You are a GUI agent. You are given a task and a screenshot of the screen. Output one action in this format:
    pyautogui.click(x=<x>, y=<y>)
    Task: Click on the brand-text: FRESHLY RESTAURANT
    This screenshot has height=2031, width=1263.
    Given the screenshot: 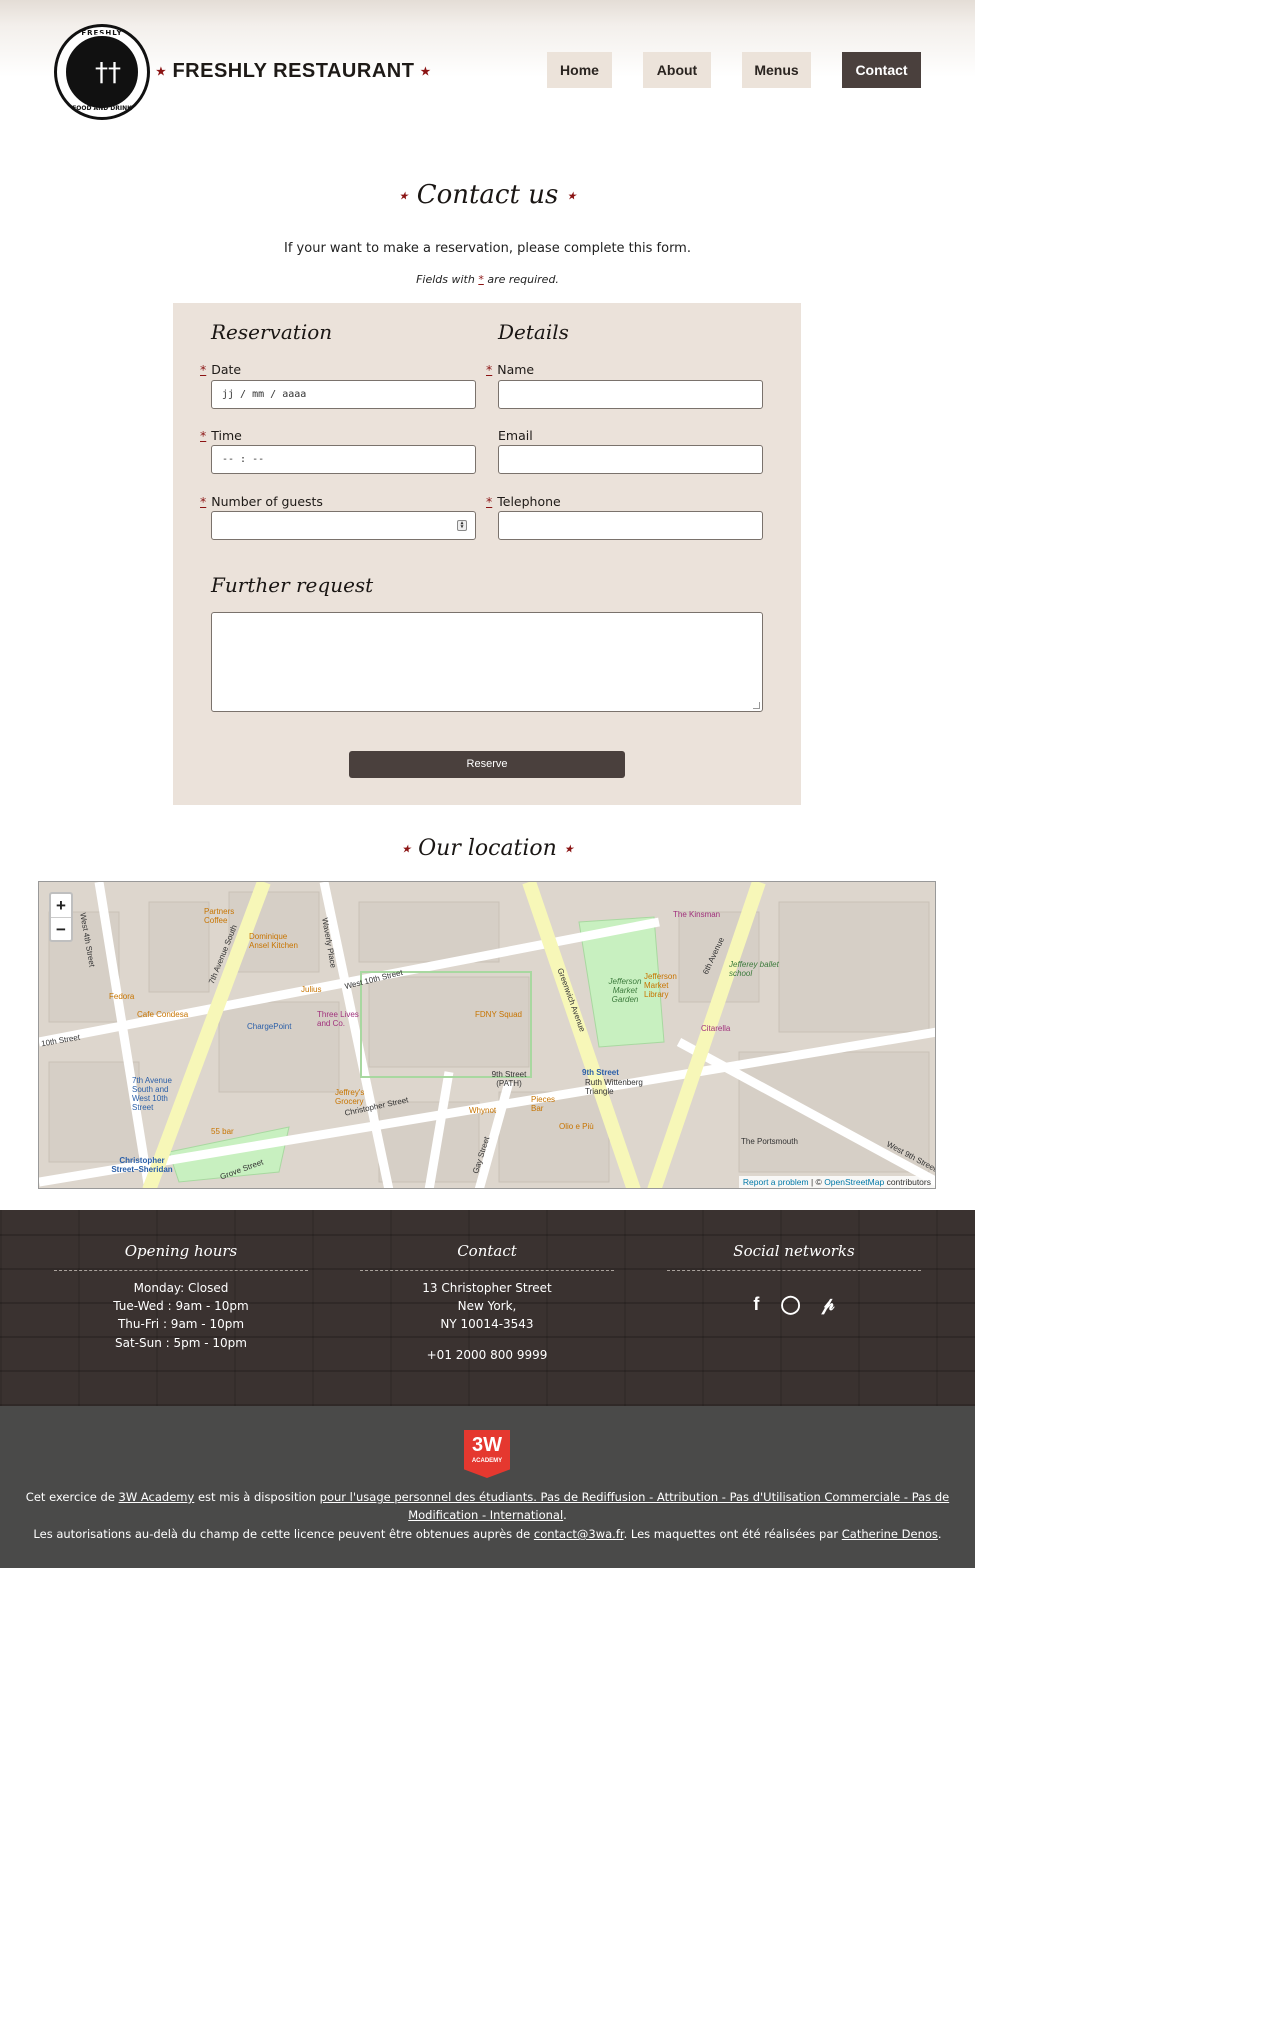 What is the action you would take?
    pyautogui.click(x=293, y=71)
    